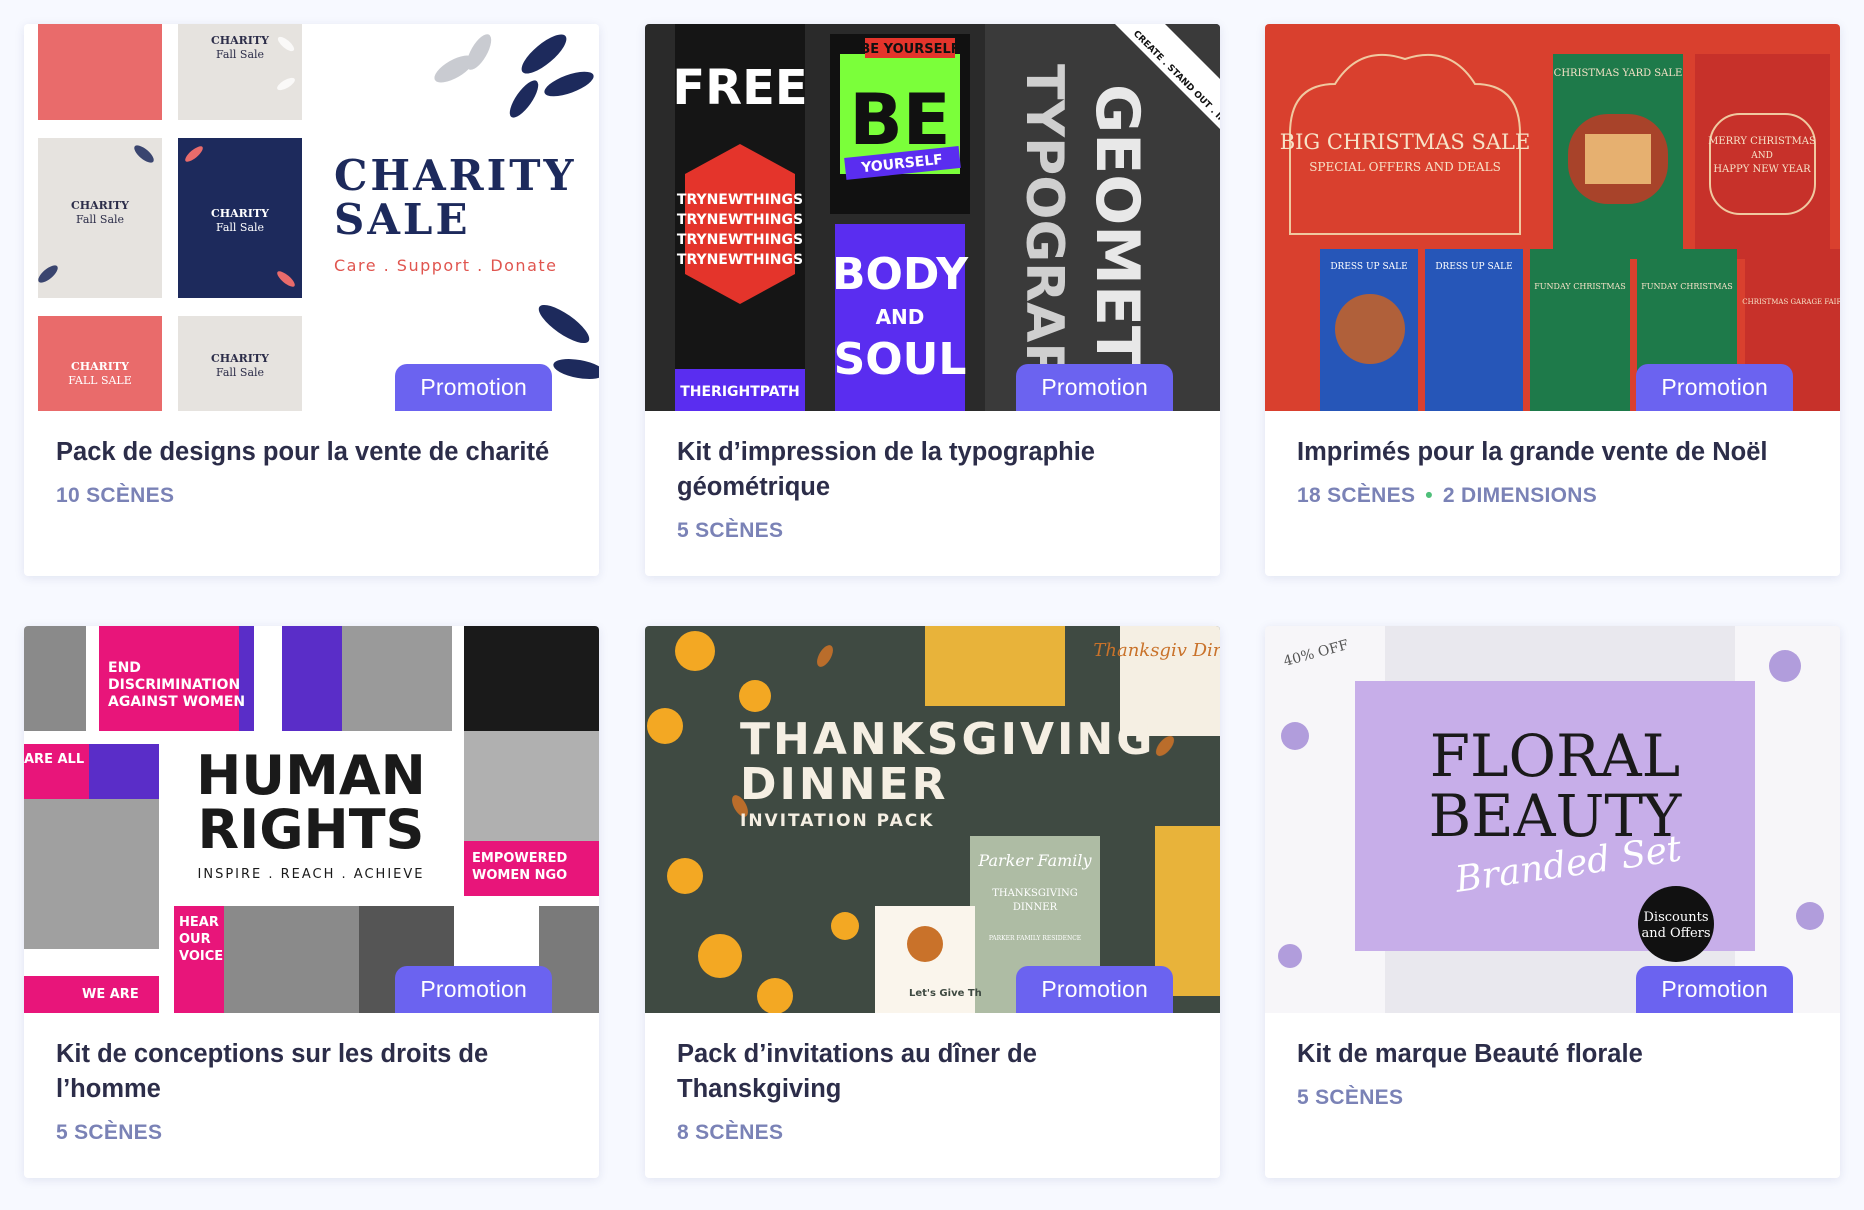 Image resolution: width=1864 pixels, height=1210 pixels. Describe the element at coordinates (1555, 756) in the screenshot. I see `floral-heading-line1: FLORAL` at that location.